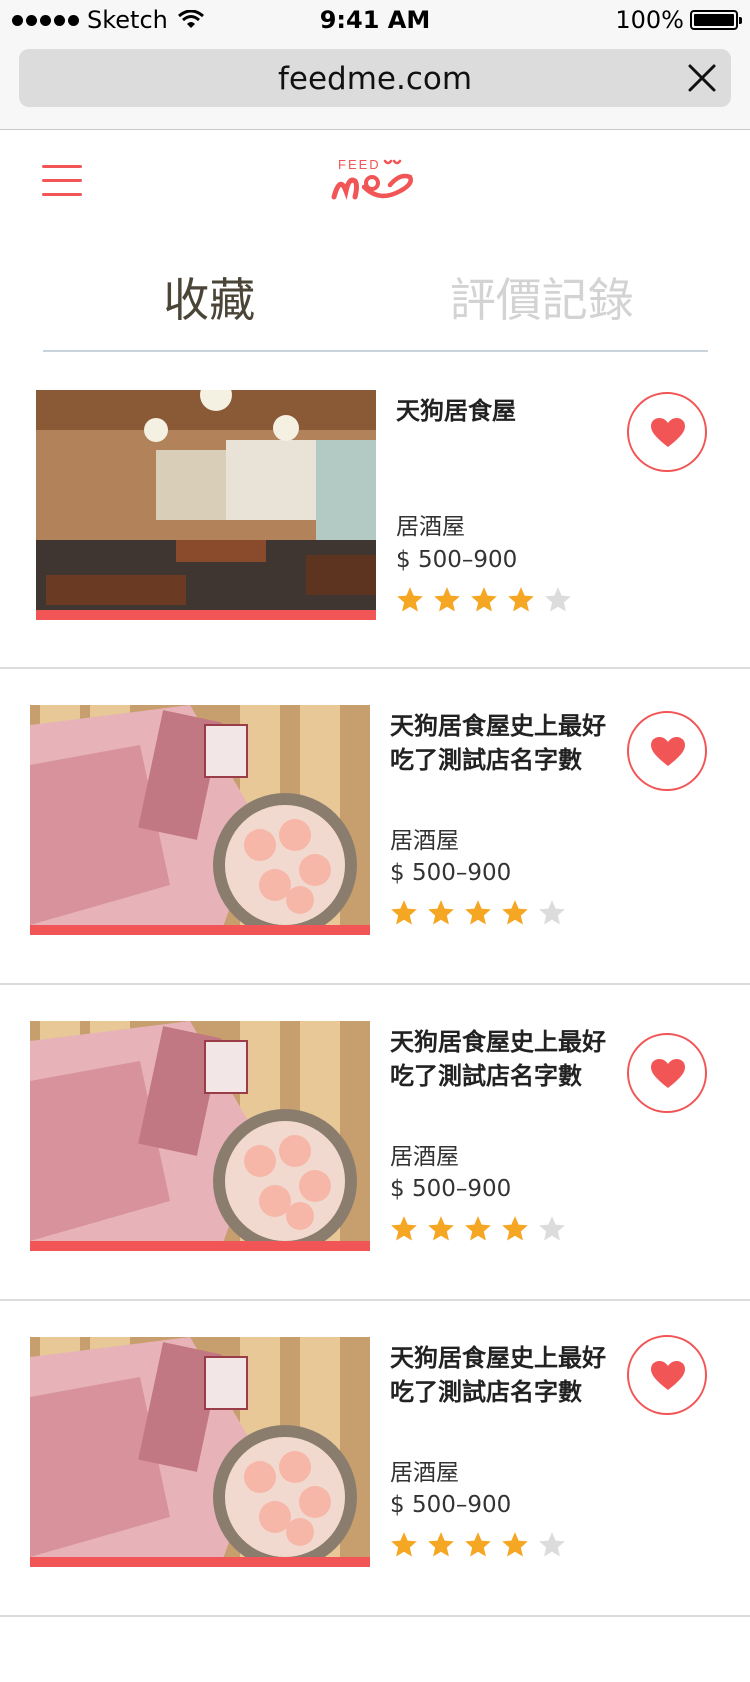 This screenshot has width=750, height=1682. Describe the element at coordinates (702, 78) in the screenshot. I see `close-icon` at that location.